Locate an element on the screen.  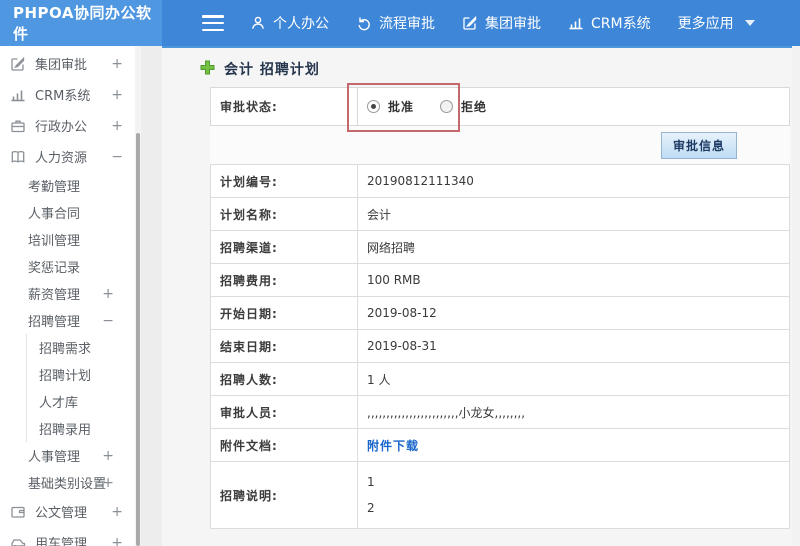
field-label: 审批人员: is located at coordinates (249, 412).